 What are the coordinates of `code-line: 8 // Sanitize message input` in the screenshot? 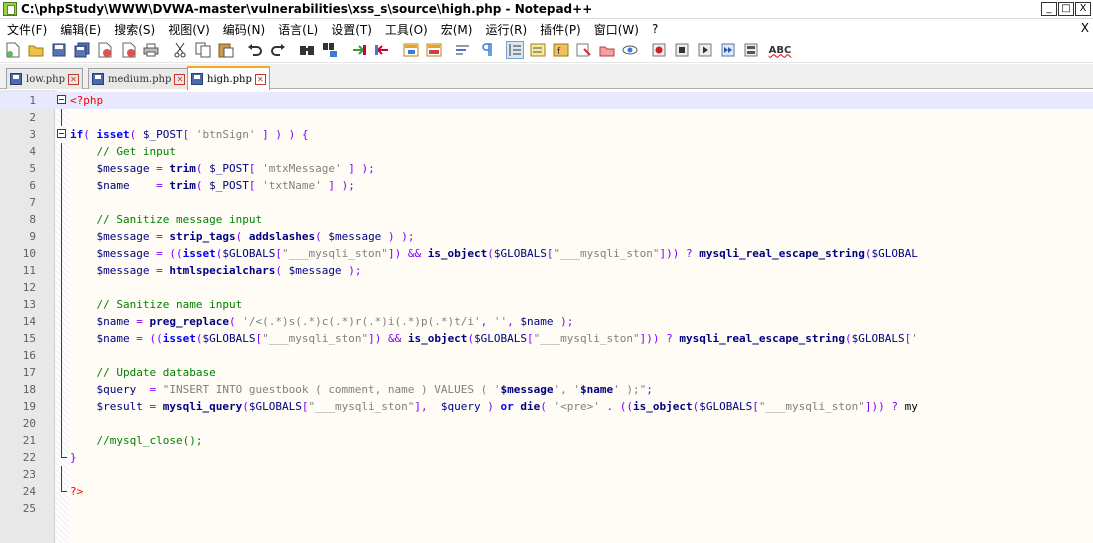 It's located at (546, 219).